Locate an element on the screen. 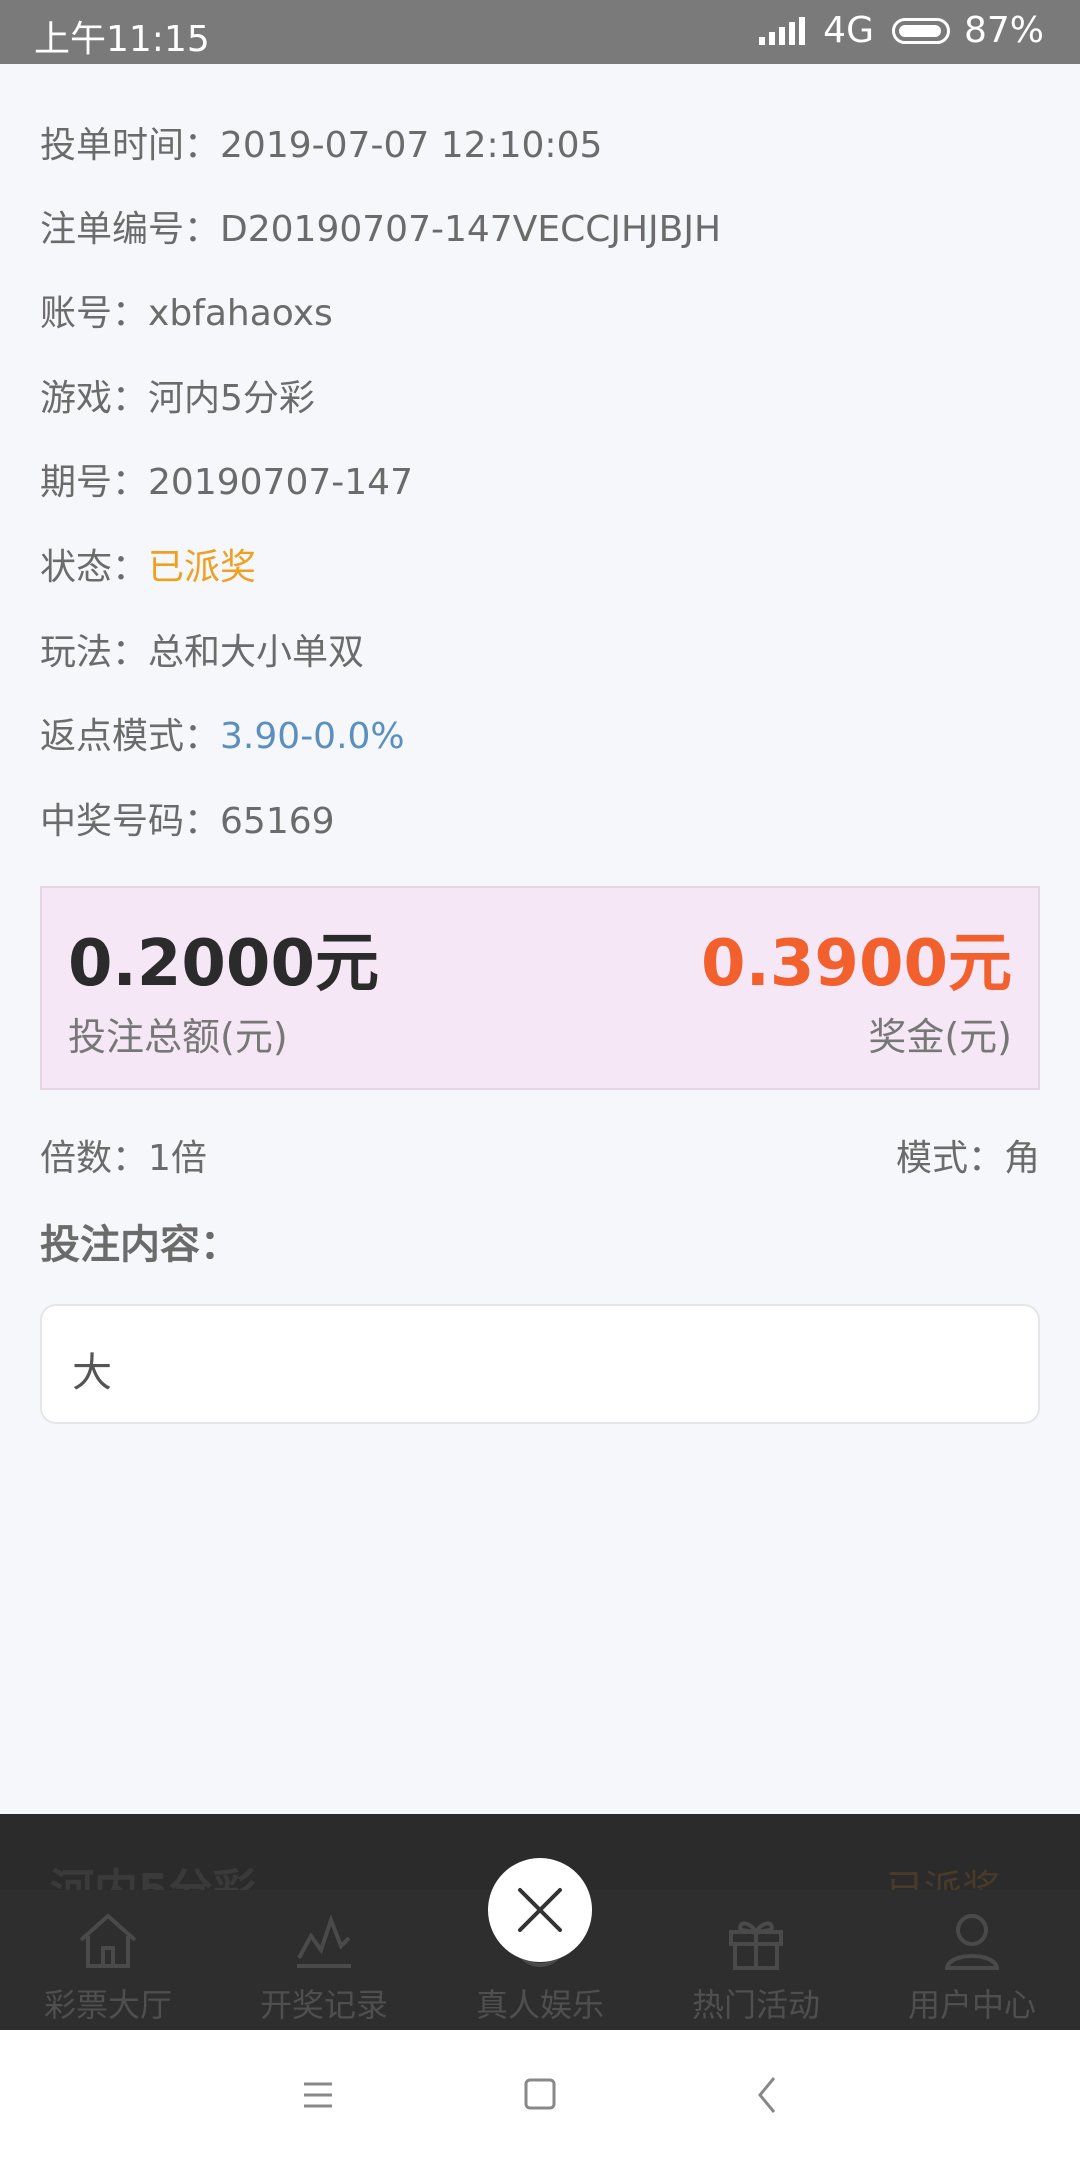 This screenshot has width=1080, height=2160. detail-label: 游戏 is located at coordinates (76, 398).